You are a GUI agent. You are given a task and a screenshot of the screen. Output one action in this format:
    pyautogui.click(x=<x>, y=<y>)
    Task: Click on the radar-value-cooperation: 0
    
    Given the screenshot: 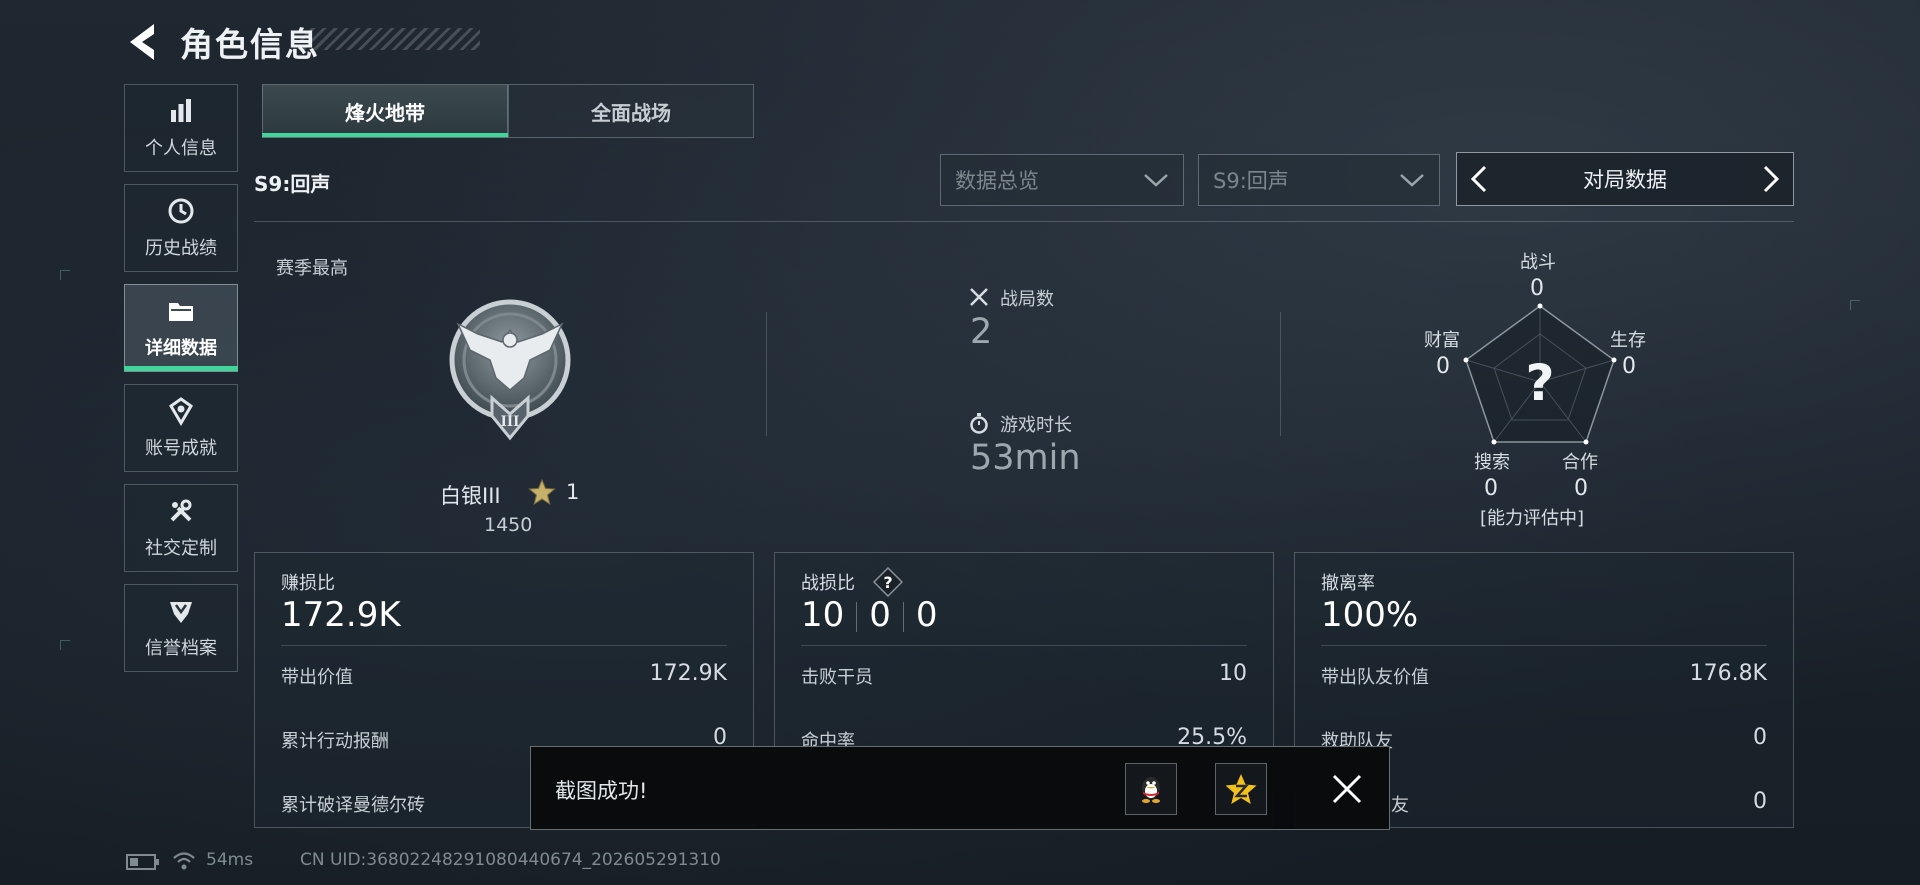 What is the action you would take?
    pyautogui.click(x=1581, y=488)
    